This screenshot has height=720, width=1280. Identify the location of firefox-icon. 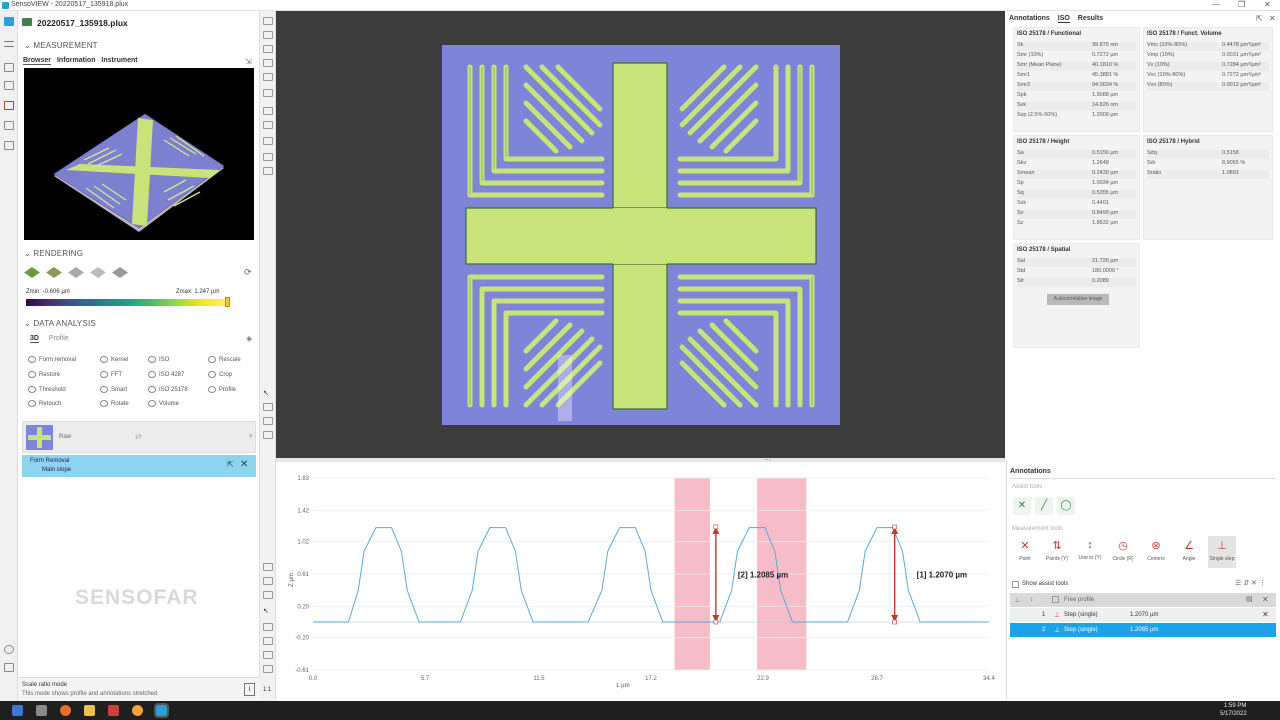
(65, 710).